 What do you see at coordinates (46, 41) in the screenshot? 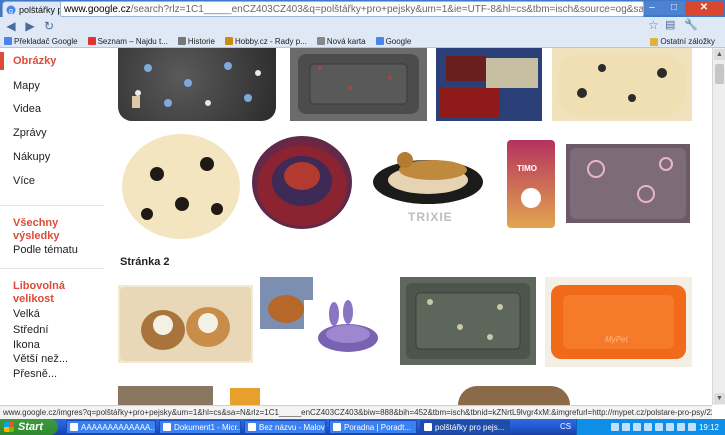
I see `bookmark-label: Překladač Google` at bounding box center [46, 41].